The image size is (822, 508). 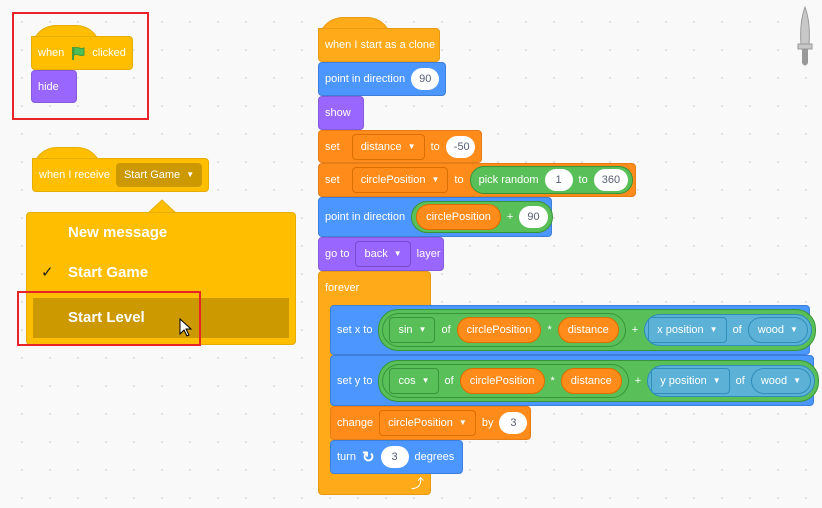 What do you see at coordinates (74, 175) in the screenshot?
I see `label: when I receive` at bounding box center [74, 175].